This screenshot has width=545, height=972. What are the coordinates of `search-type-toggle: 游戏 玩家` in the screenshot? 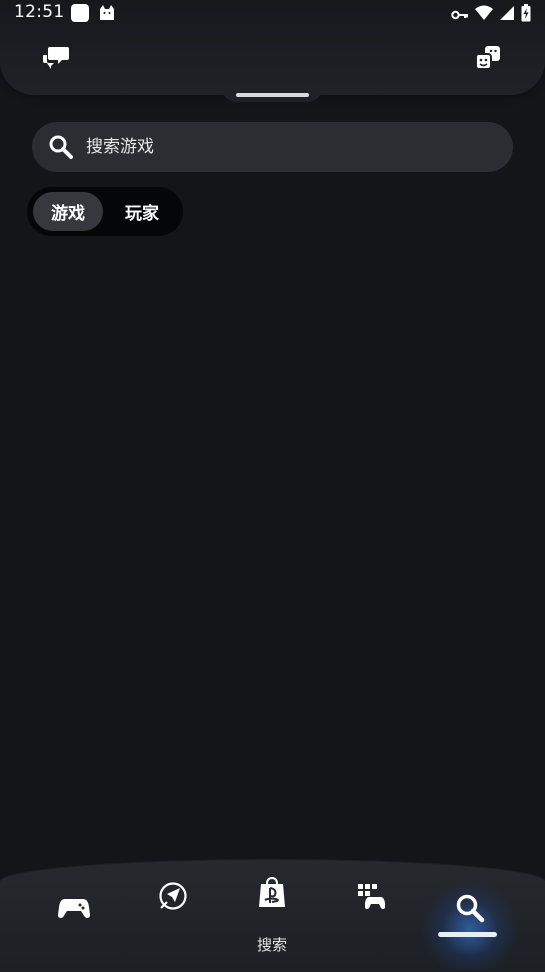 It's located at (105, 211).